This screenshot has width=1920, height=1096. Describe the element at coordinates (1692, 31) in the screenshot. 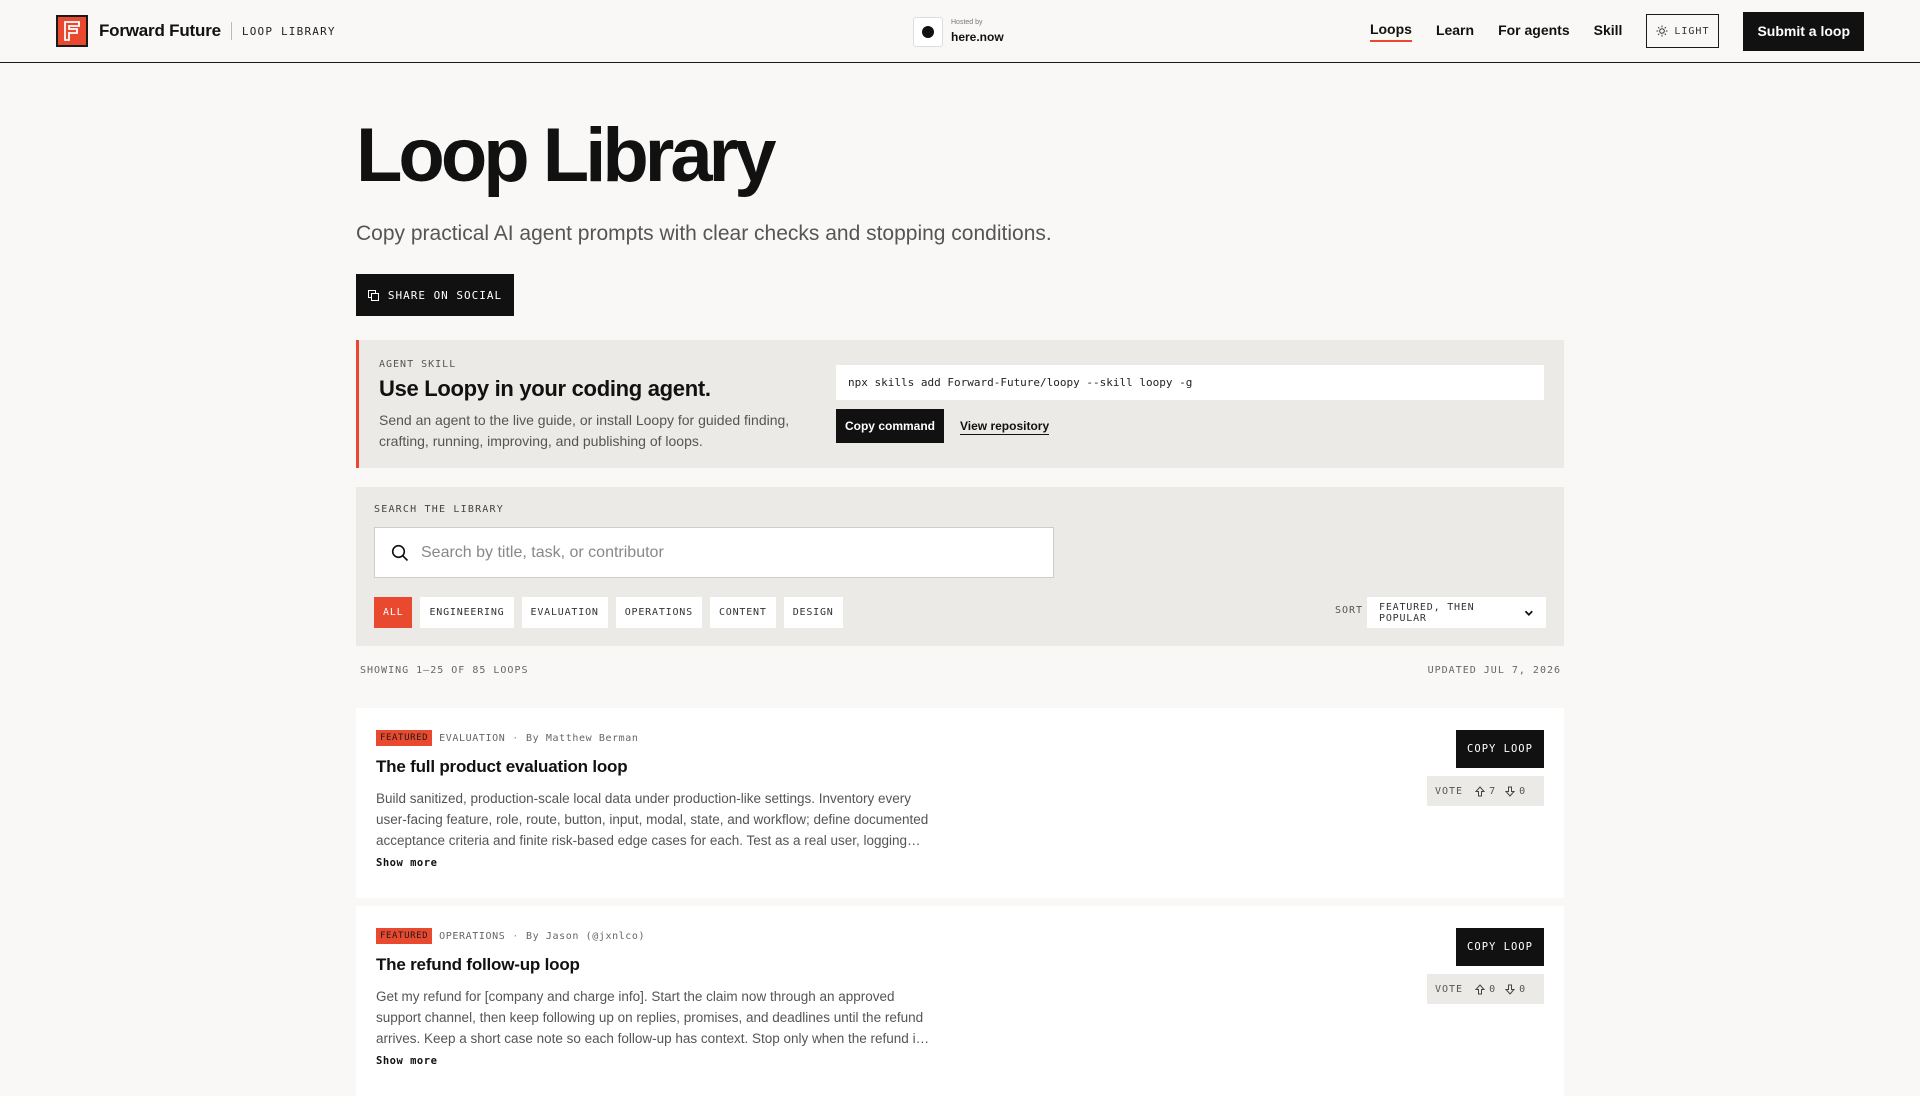

I see `theme-toggle-label: LIGHT` at that location.